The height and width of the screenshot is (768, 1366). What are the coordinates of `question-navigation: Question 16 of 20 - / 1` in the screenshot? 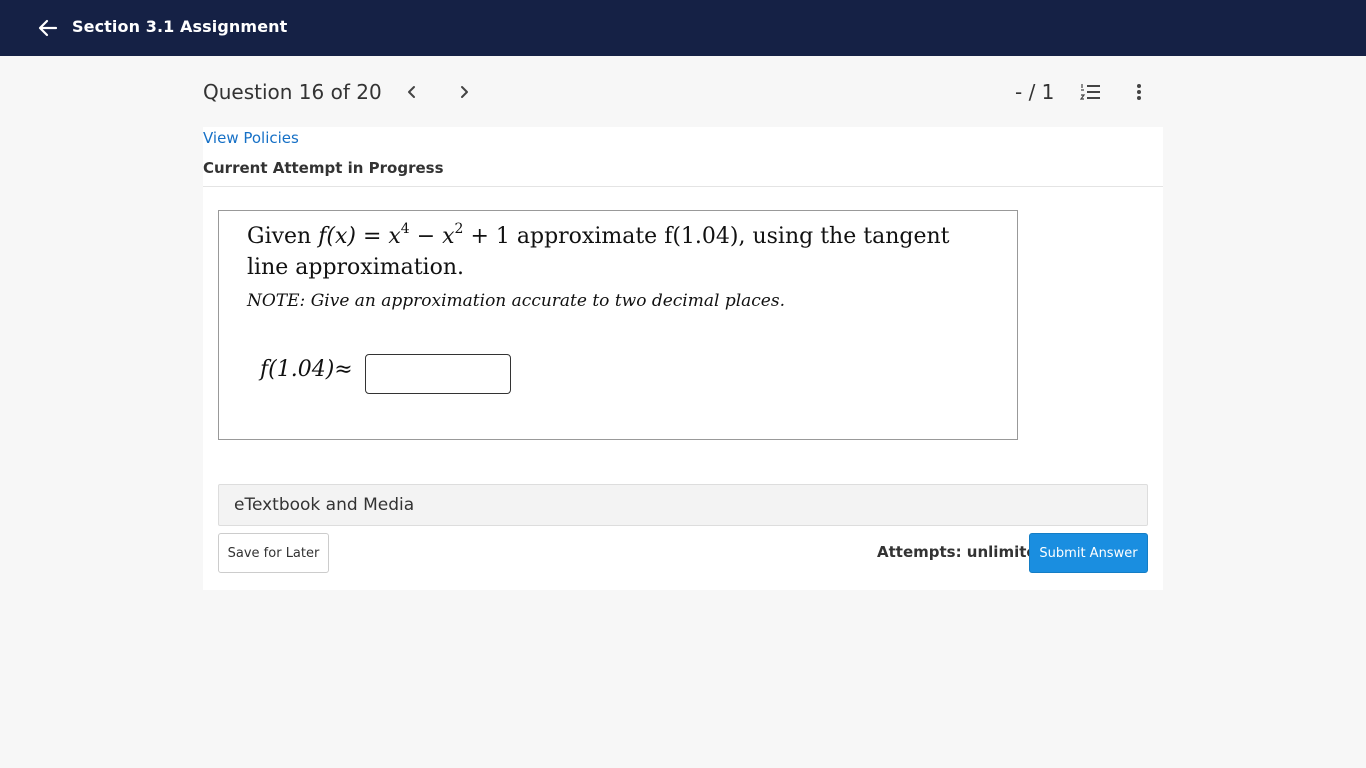 It's located at (683, 91).